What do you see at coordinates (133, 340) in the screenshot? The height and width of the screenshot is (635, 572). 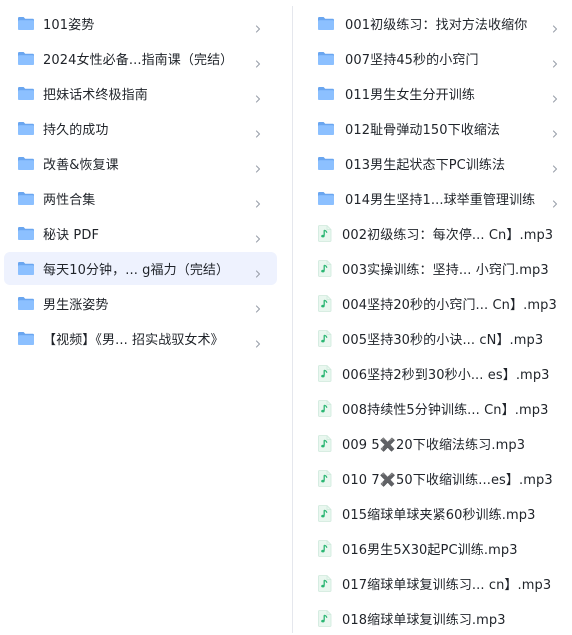 I see `folder-name: 【视频】《男... 招实战驭女术》` at bounding box center [133, 340].